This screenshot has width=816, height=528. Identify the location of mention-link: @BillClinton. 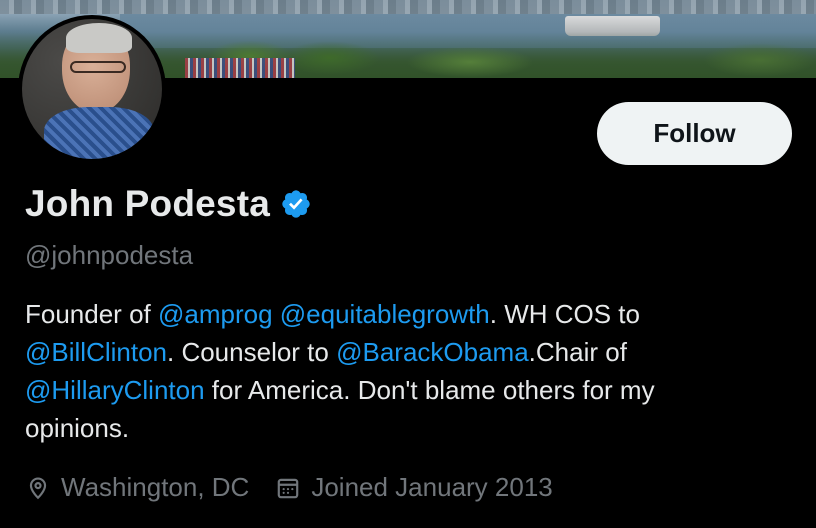
(96, 352).